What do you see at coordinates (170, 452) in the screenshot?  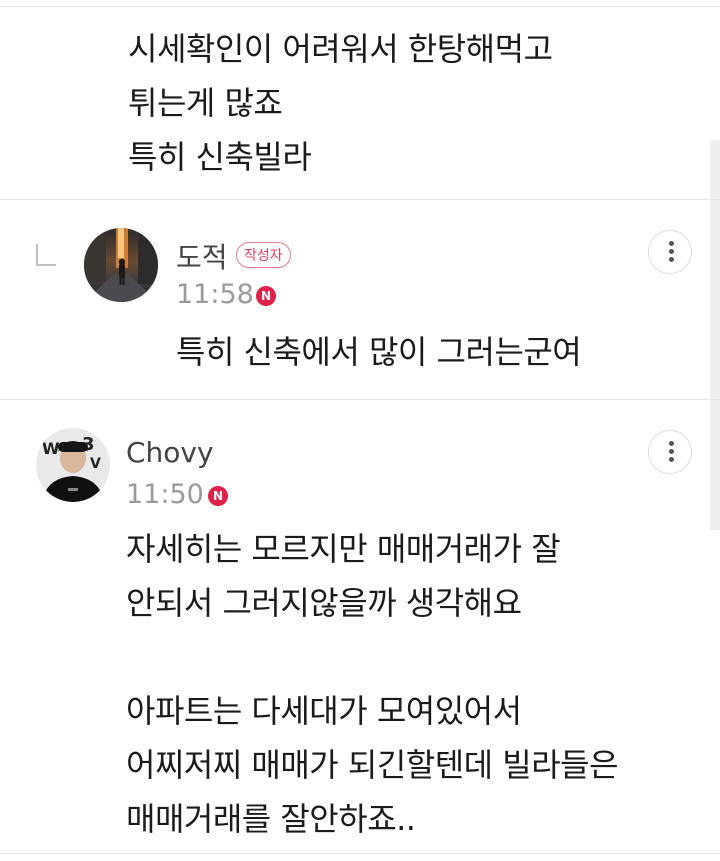 I see `comment-author-name: Chovy` at bounding box center [170, 452].